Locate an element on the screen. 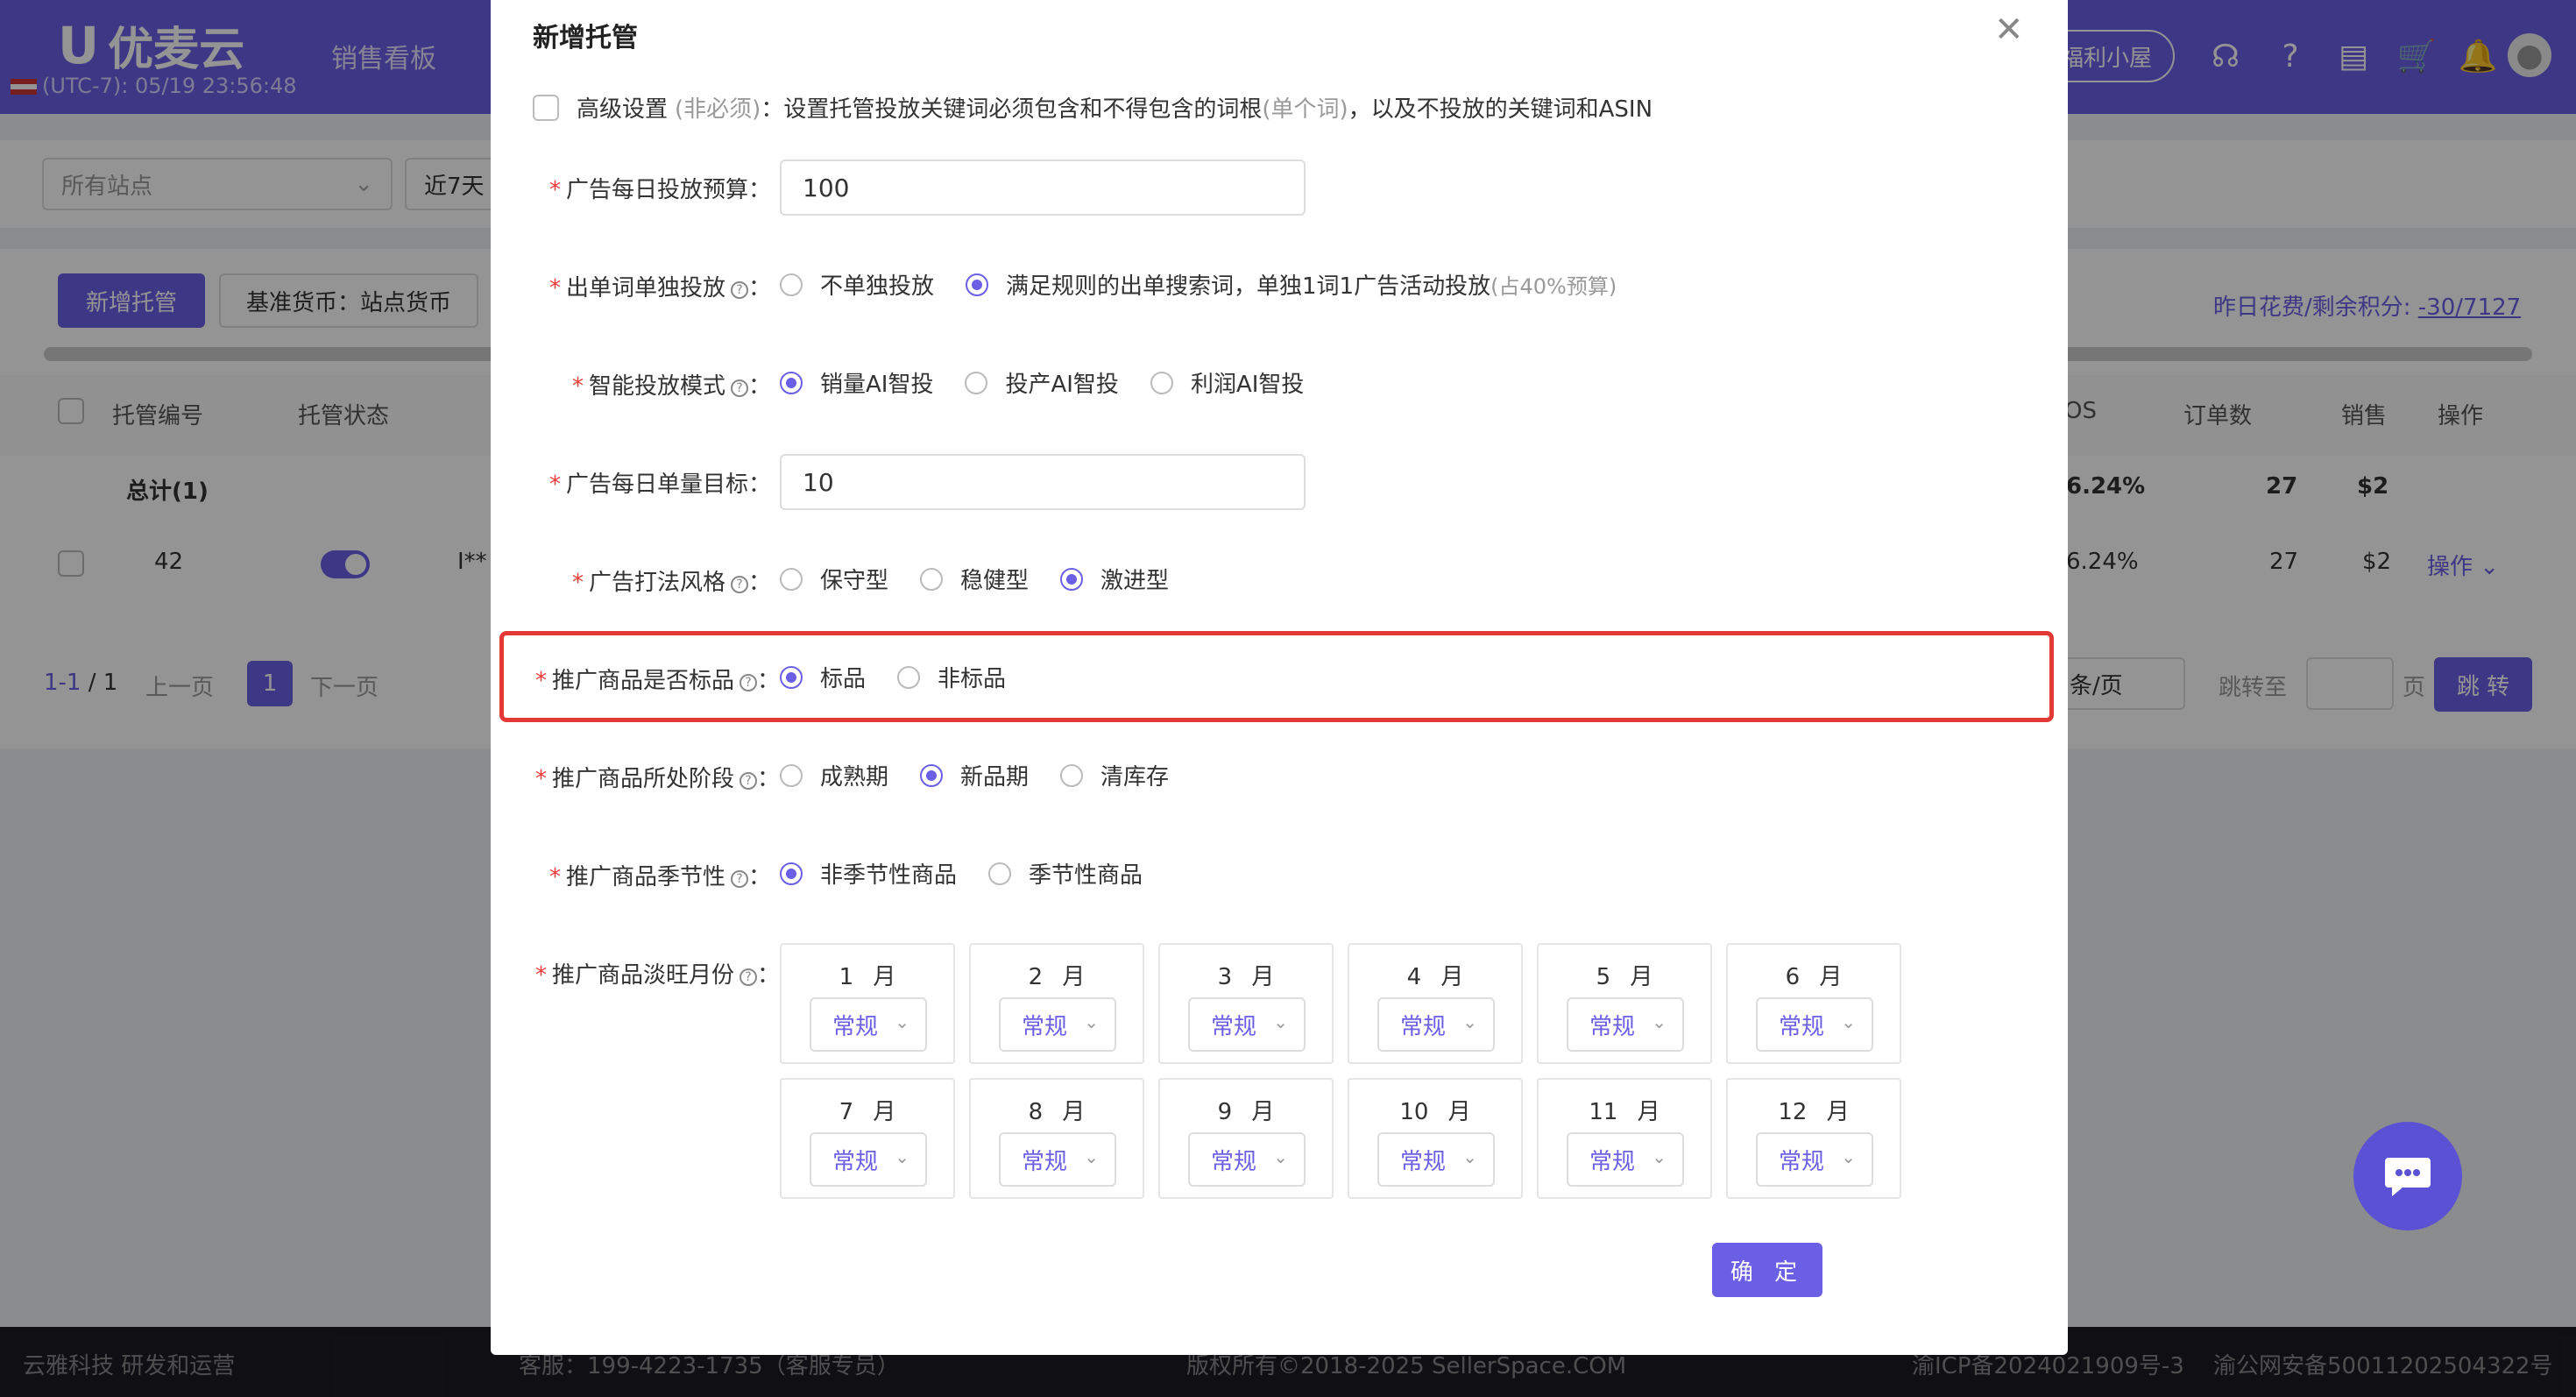 This screenshot has width=2576, height=1397. advanced-optional: (非必须) is located at coordinates (718, 110).